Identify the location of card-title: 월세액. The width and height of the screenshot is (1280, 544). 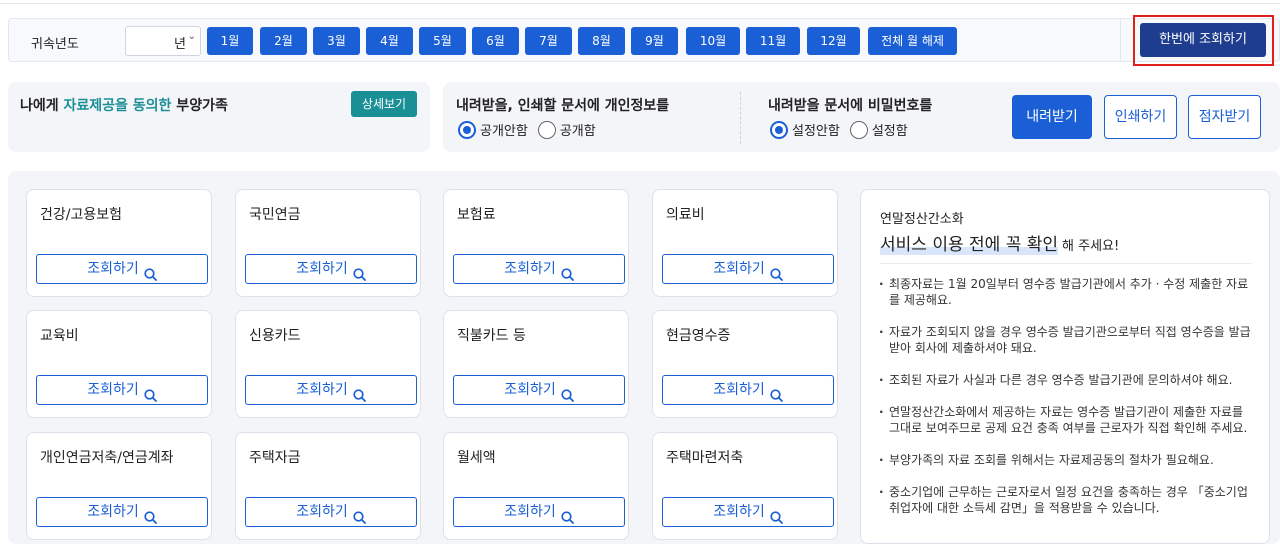
(476, 458).